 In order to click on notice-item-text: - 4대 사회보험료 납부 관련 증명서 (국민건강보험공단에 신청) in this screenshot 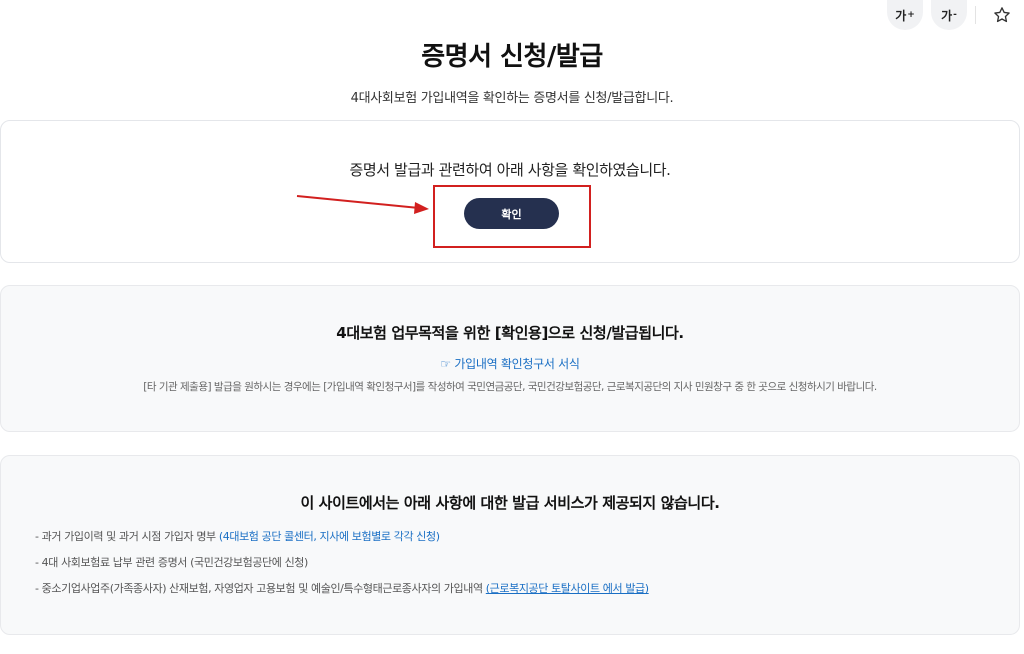, I will do `click(171, 562)`.